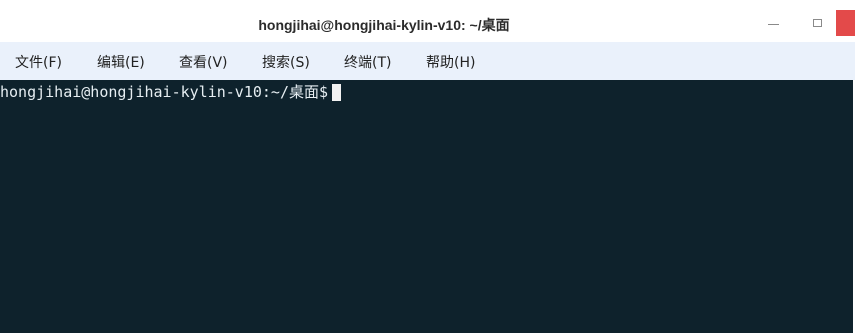  What do you see at coordinates (203, 62) in the screenshot?
I see `menu-view: 查看(V)` at bounding box center [203, 62].